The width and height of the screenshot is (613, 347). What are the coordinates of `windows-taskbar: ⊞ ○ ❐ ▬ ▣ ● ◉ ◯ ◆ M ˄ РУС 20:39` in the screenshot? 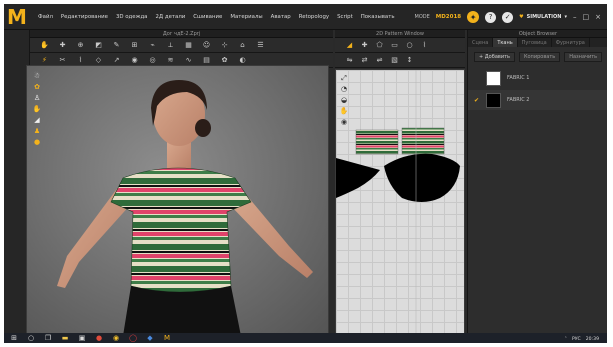 It's located at (305, 338).